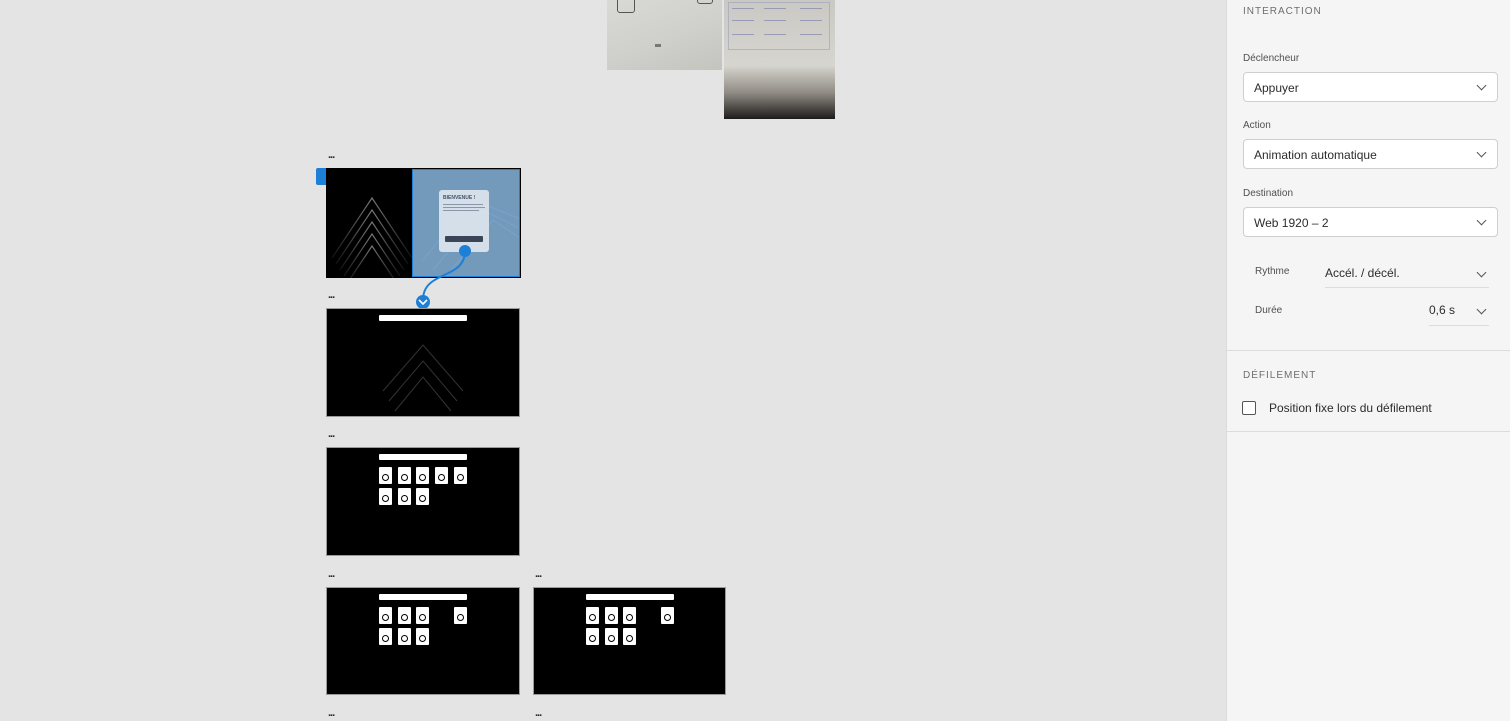 The image size is (1510, 721). I want to click on welcome-title: BIENVENUE !, so click(459, 198).